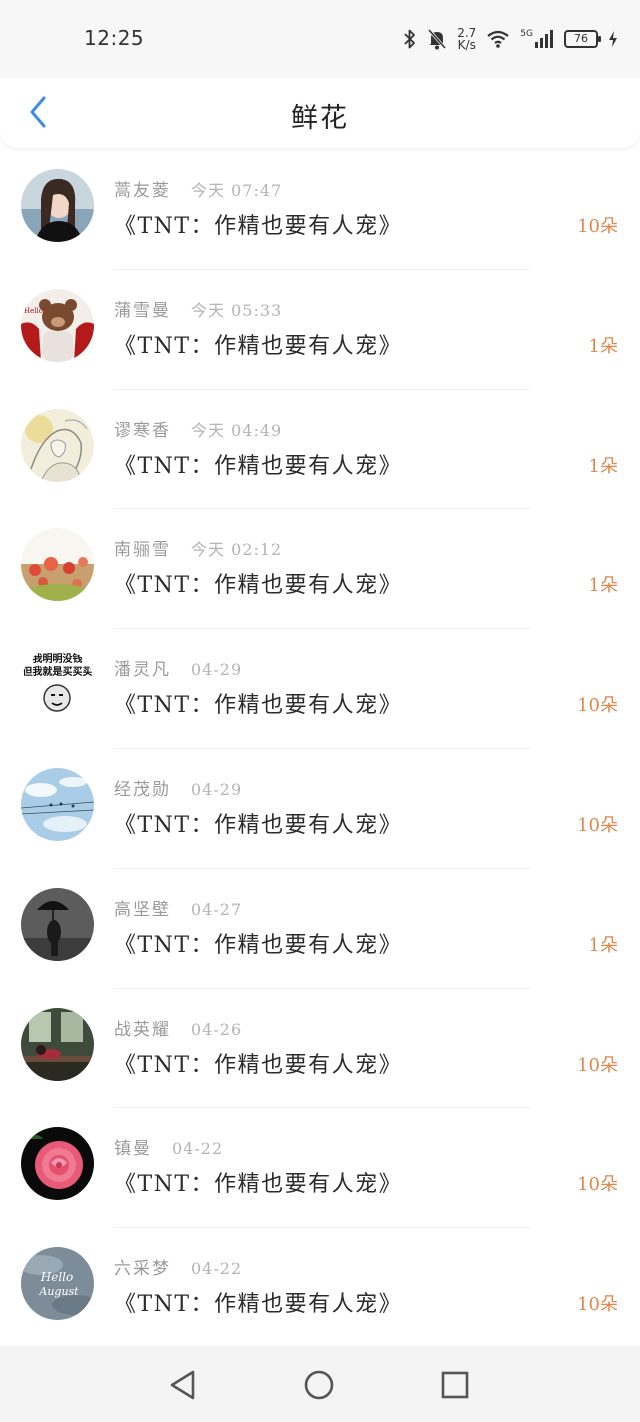  What do you see at coordinates (142, 550) in the screenshot?
I see `user-name: 南骊雪` at bounding box center [142, 550].